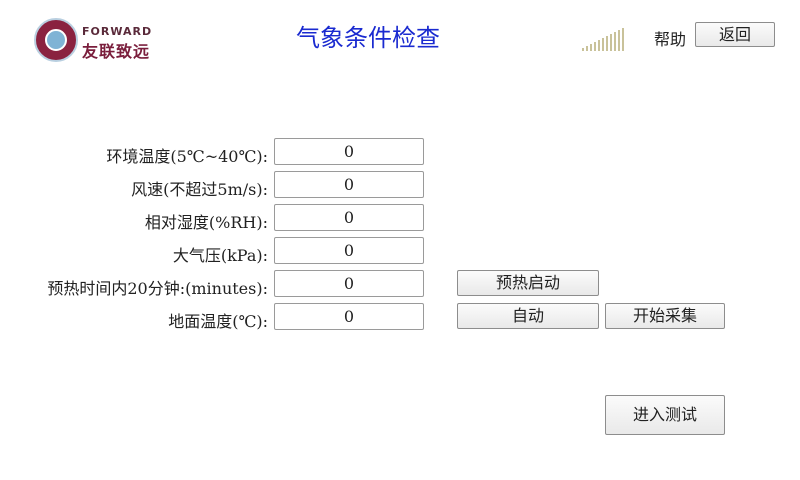 The width and height of the screenshot is (800, 480). Describe the element at coordinates (528, 316) in the screenshot. I see `auto-button: 自动` at that location.